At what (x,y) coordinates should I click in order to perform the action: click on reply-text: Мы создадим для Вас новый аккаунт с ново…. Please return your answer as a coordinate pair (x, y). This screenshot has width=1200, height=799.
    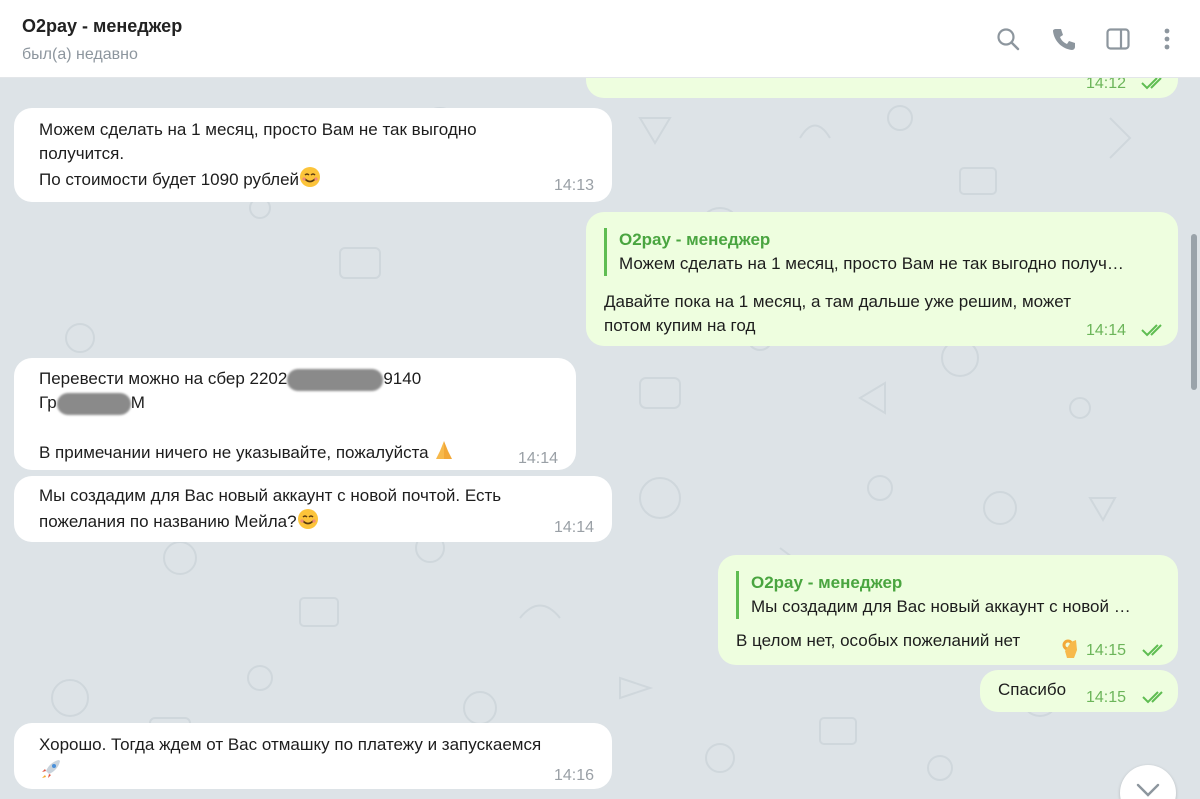
    Looking at the image, I should click on (941, 606).